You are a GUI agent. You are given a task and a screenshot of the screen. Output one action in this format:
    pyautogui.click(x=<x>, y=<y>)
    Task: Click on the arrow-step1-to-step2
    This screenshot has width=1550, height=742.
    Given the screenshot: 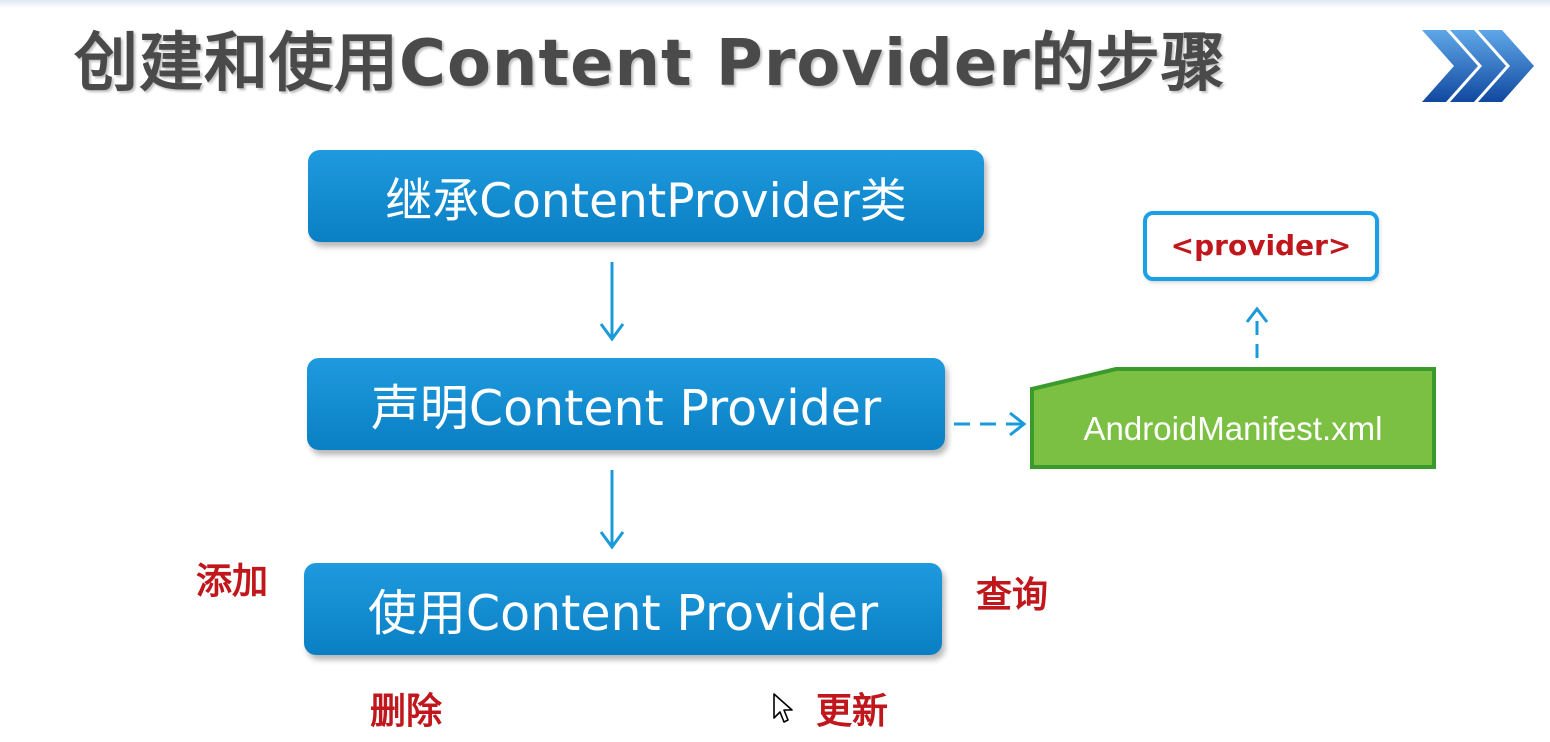 What is the action you would take?
    pyautogui.click(x=612, y=302)
    